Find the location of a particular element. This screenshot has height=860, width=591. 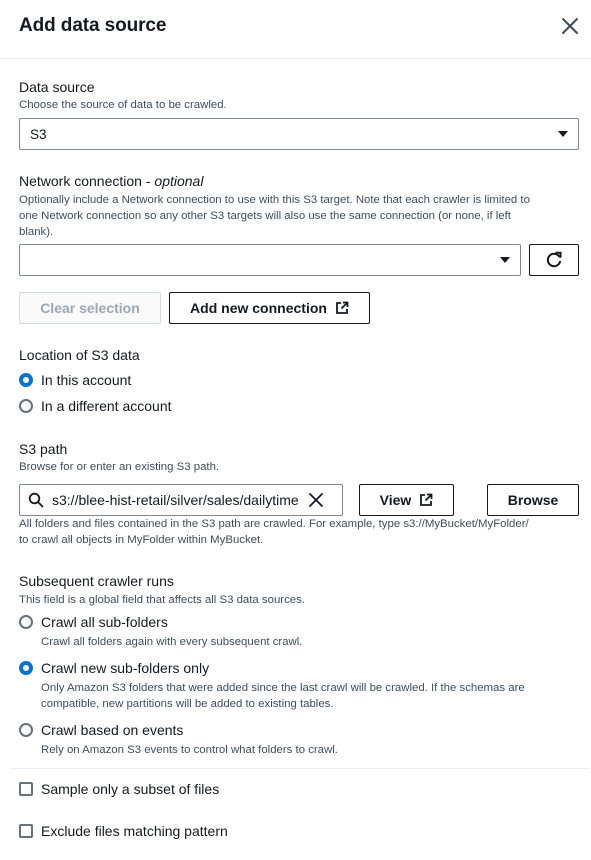

view-button: View is located at coordinates (406, 500).